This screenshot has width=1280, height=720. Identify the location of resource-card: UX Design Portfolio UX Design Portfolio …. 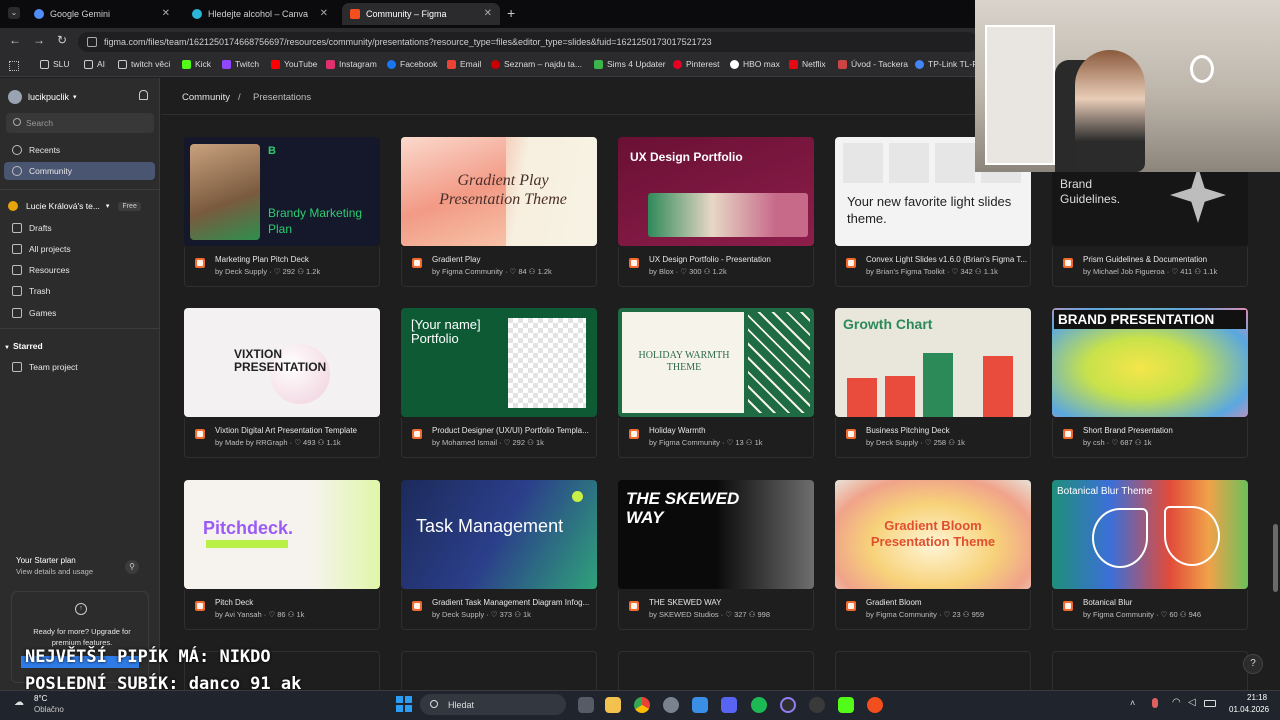
(716, 212).